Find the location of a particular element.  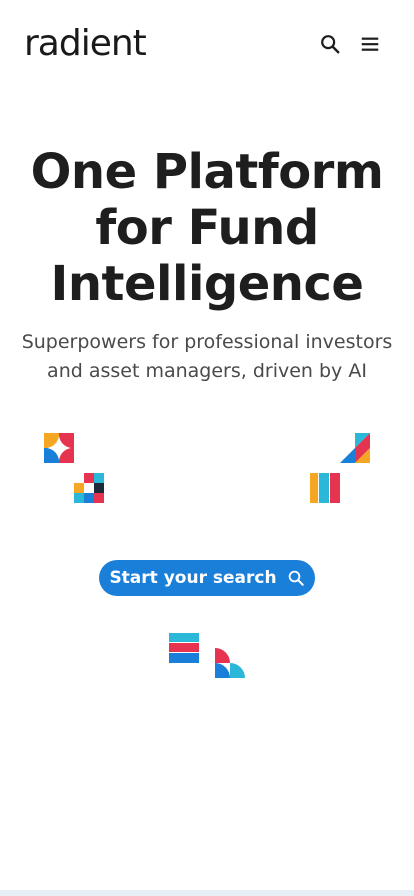

hero-subtitle-line-1: Superpowers for professional investors is located at coordinates (207, 342).